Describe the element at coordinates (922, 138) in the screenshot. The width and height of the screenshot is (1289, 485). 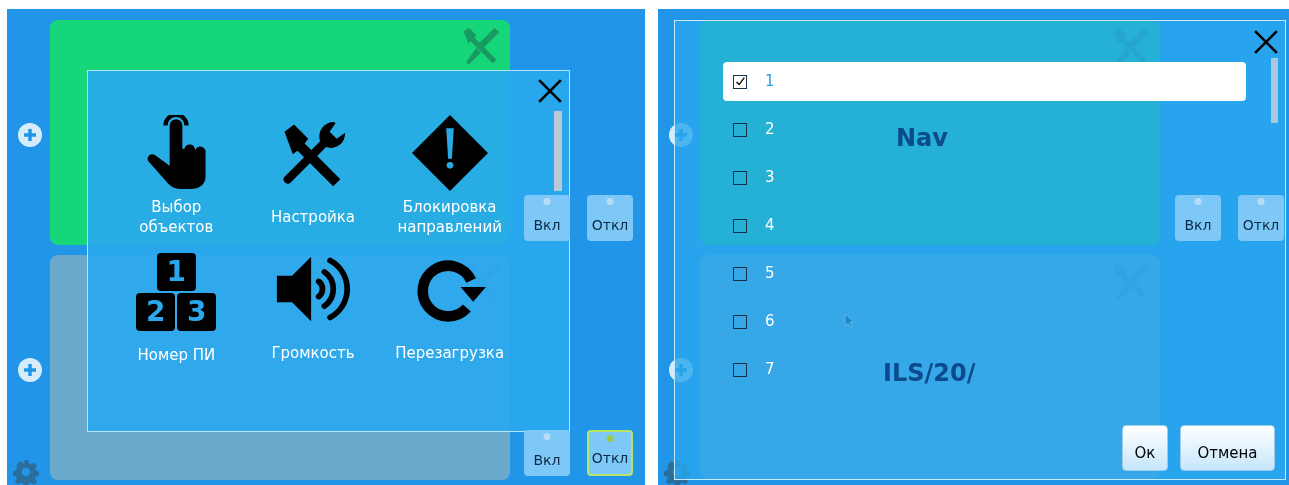
I see `panel-title: Nav` at that location.